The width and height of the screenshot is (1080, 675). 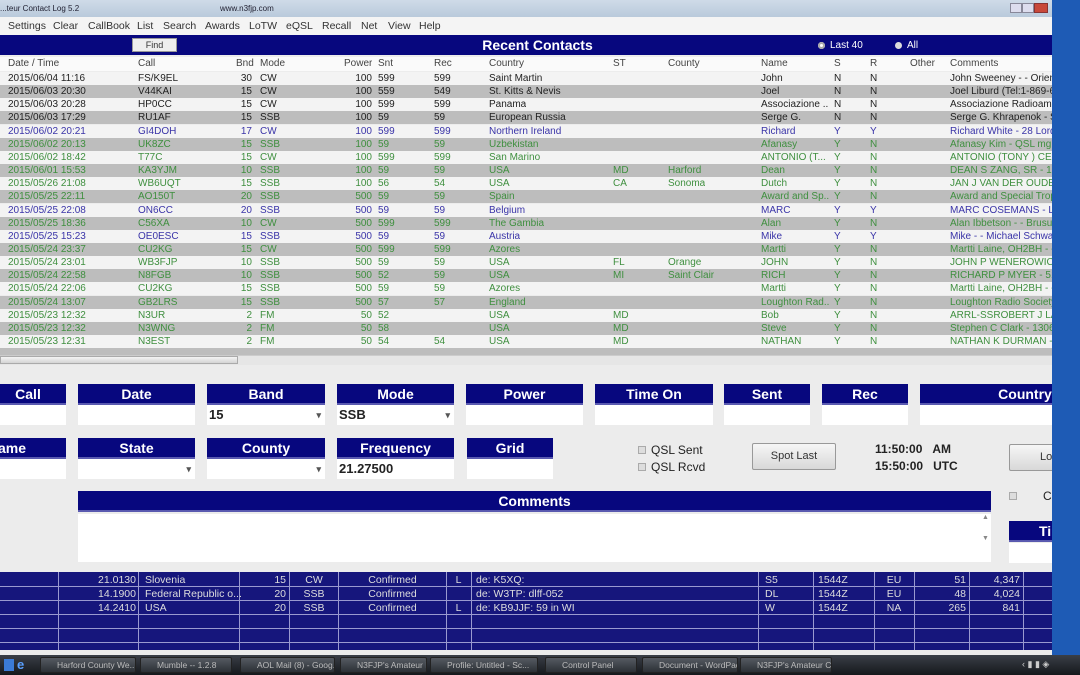 I want to click on radio-last-40: Last 40, so click(x=840, y=45).